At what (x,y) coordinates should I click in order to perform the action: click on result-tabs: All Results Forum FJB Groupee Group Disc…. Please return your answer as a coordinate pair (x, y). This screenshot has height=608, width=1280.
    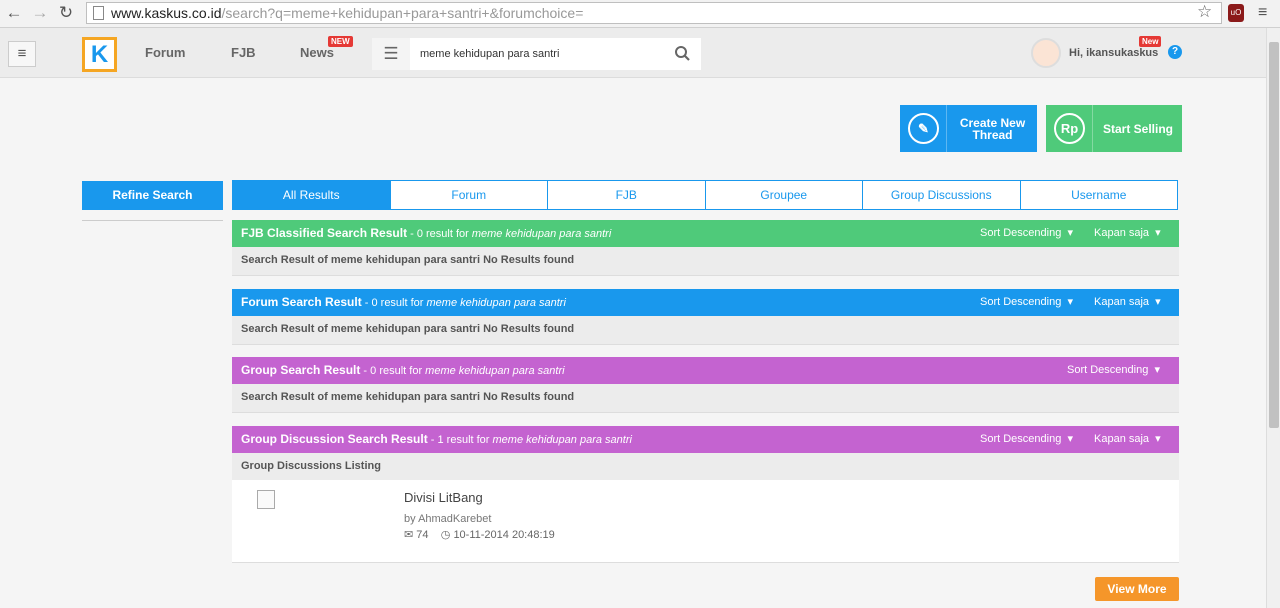
    Looking at the image, I should click on (705, 195).